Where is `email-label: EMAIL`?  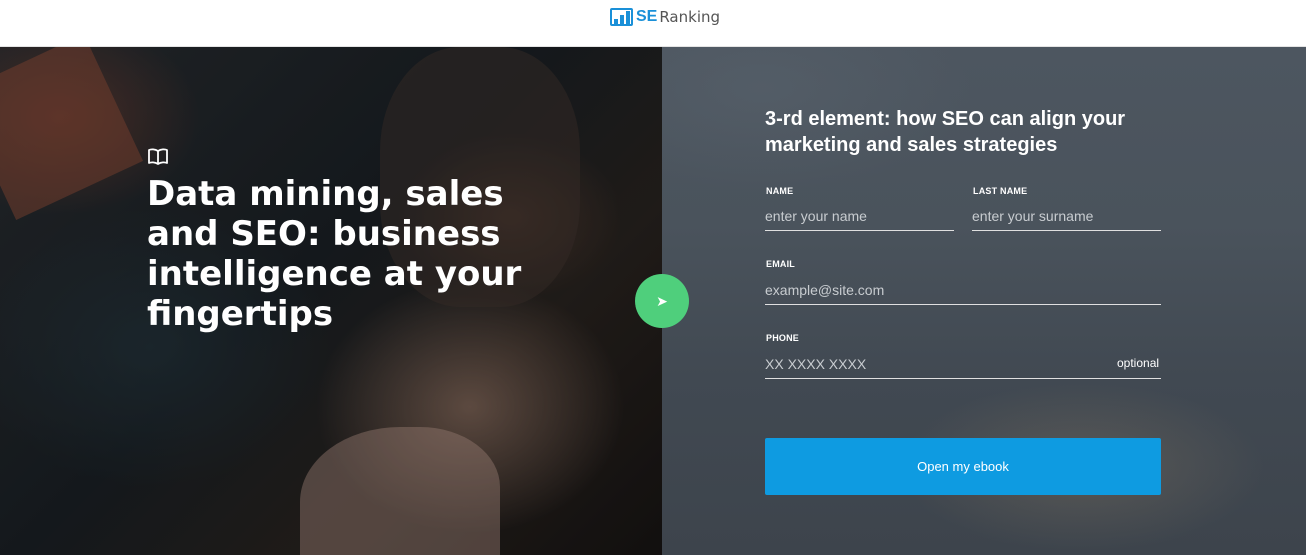 email-label: EMAIL is located at coordinates (780, 264).